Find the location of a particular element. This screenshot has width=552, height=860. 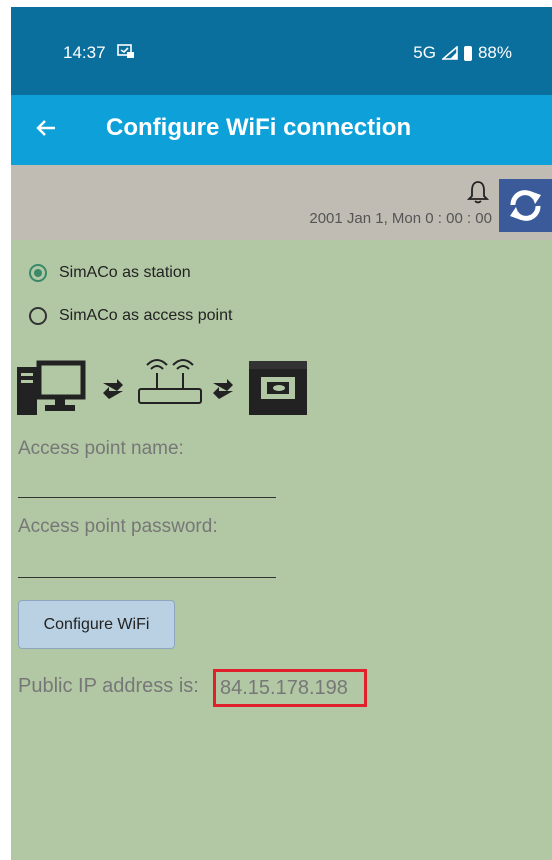

sync-button is located at coordinates (525, 205).